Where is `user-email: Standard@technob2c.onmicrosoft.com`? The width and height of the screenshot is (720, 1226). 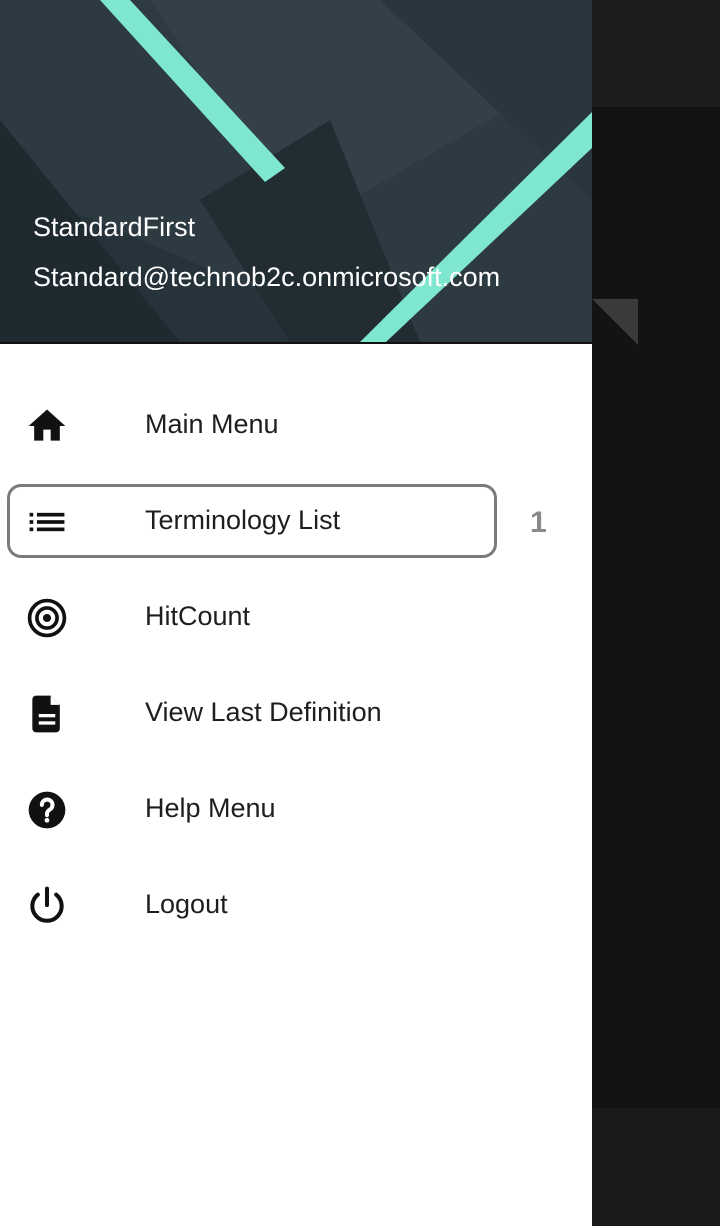
user-email: Standard@technob2c.onmicrosoft.com is located at coordinates (267, 277).